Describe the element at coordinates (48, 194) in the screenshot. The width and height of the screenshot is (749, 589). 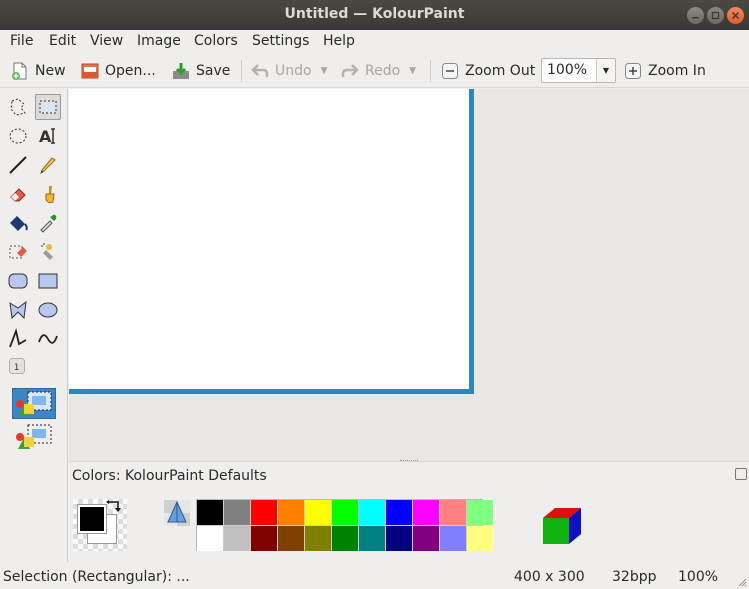
I see `brush-tool` at that location.